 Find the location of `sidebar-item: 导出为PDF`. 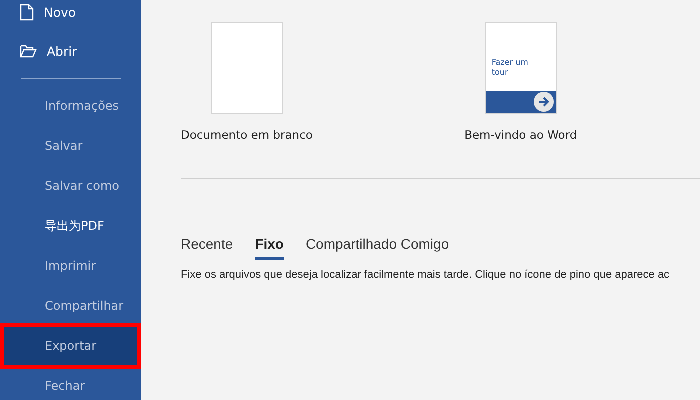

sidebar-item: 导出为PDF is located at coordinates (70, 226).